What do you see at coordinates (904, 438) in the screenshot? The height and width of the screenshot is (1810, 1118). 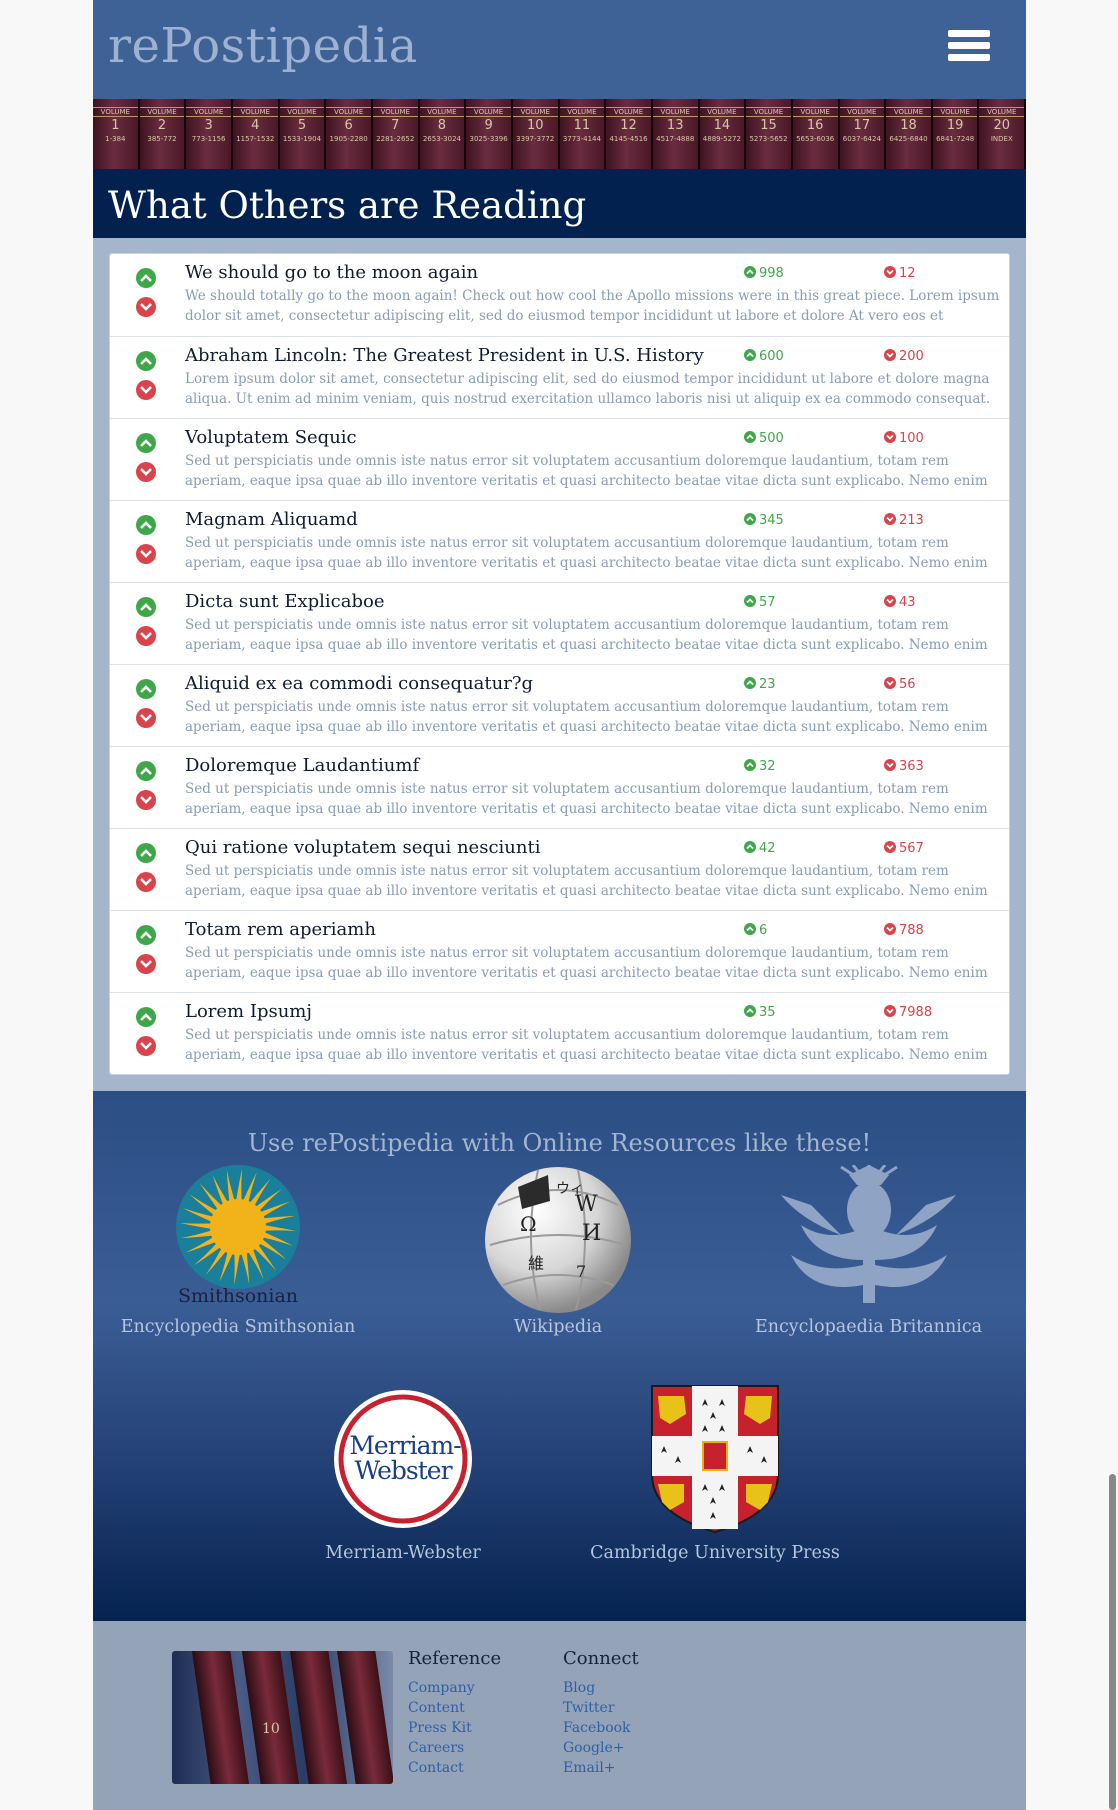 I see `downvote-count: 100` at bounding box center [904, 438].